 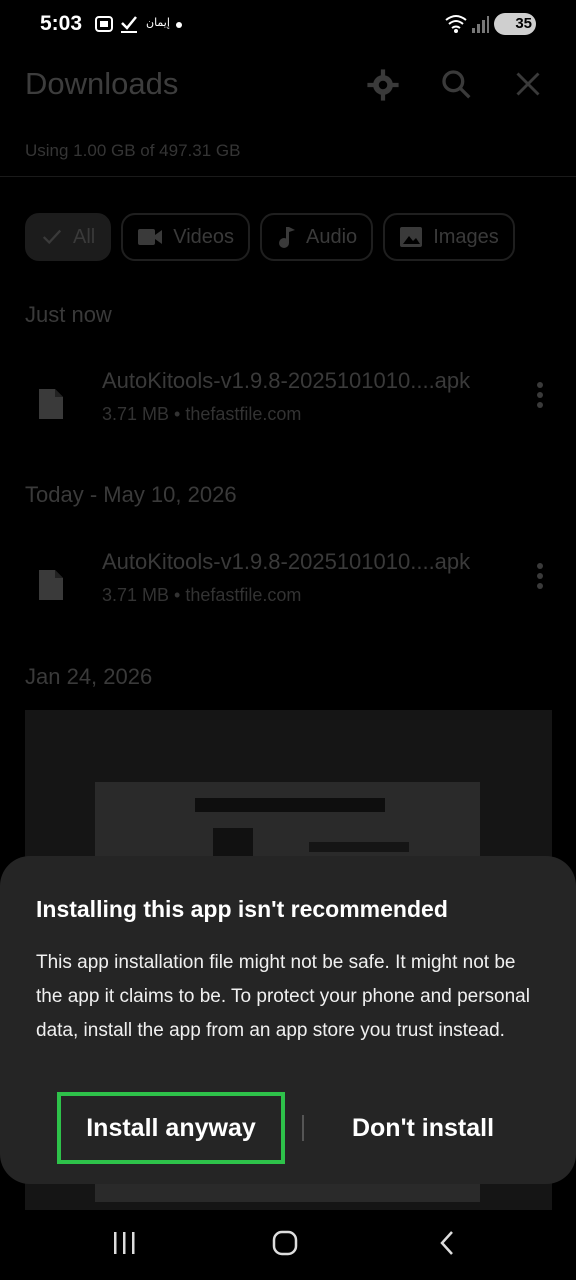 I want to click on button-divider, so click(x=303, y=1128).